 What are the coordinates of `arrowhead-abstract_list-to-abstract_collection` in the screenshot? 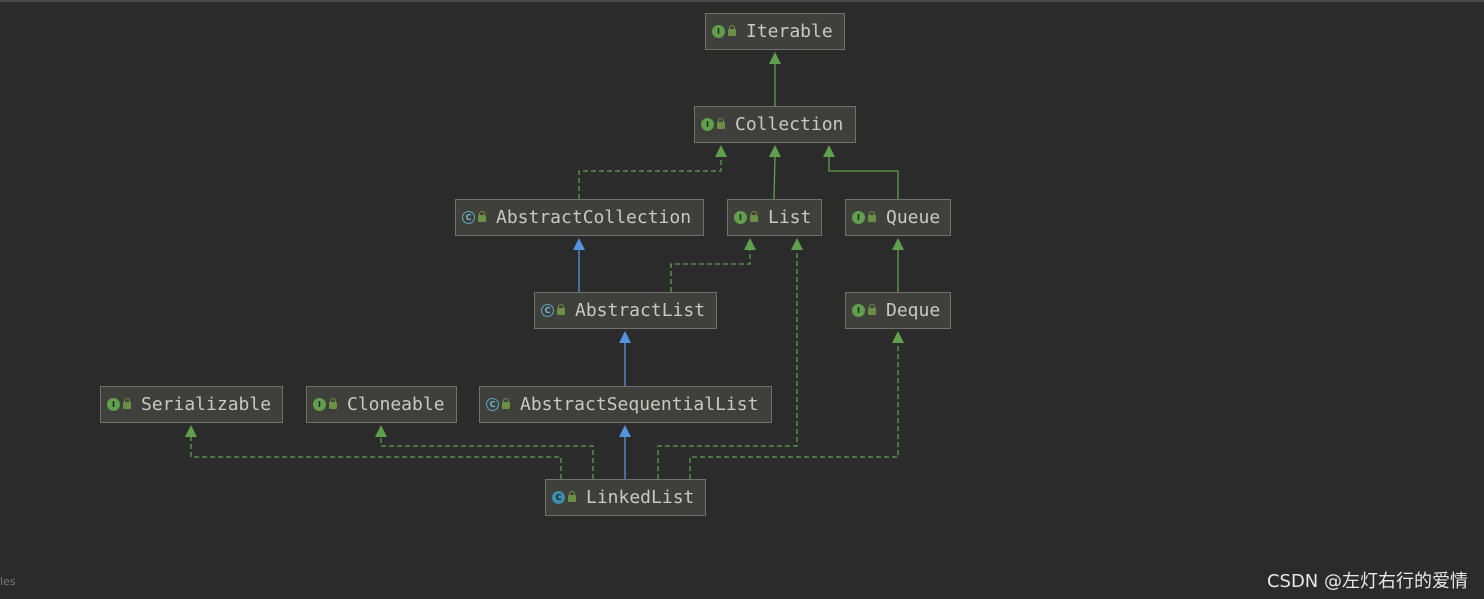 It's located at (579, 244).